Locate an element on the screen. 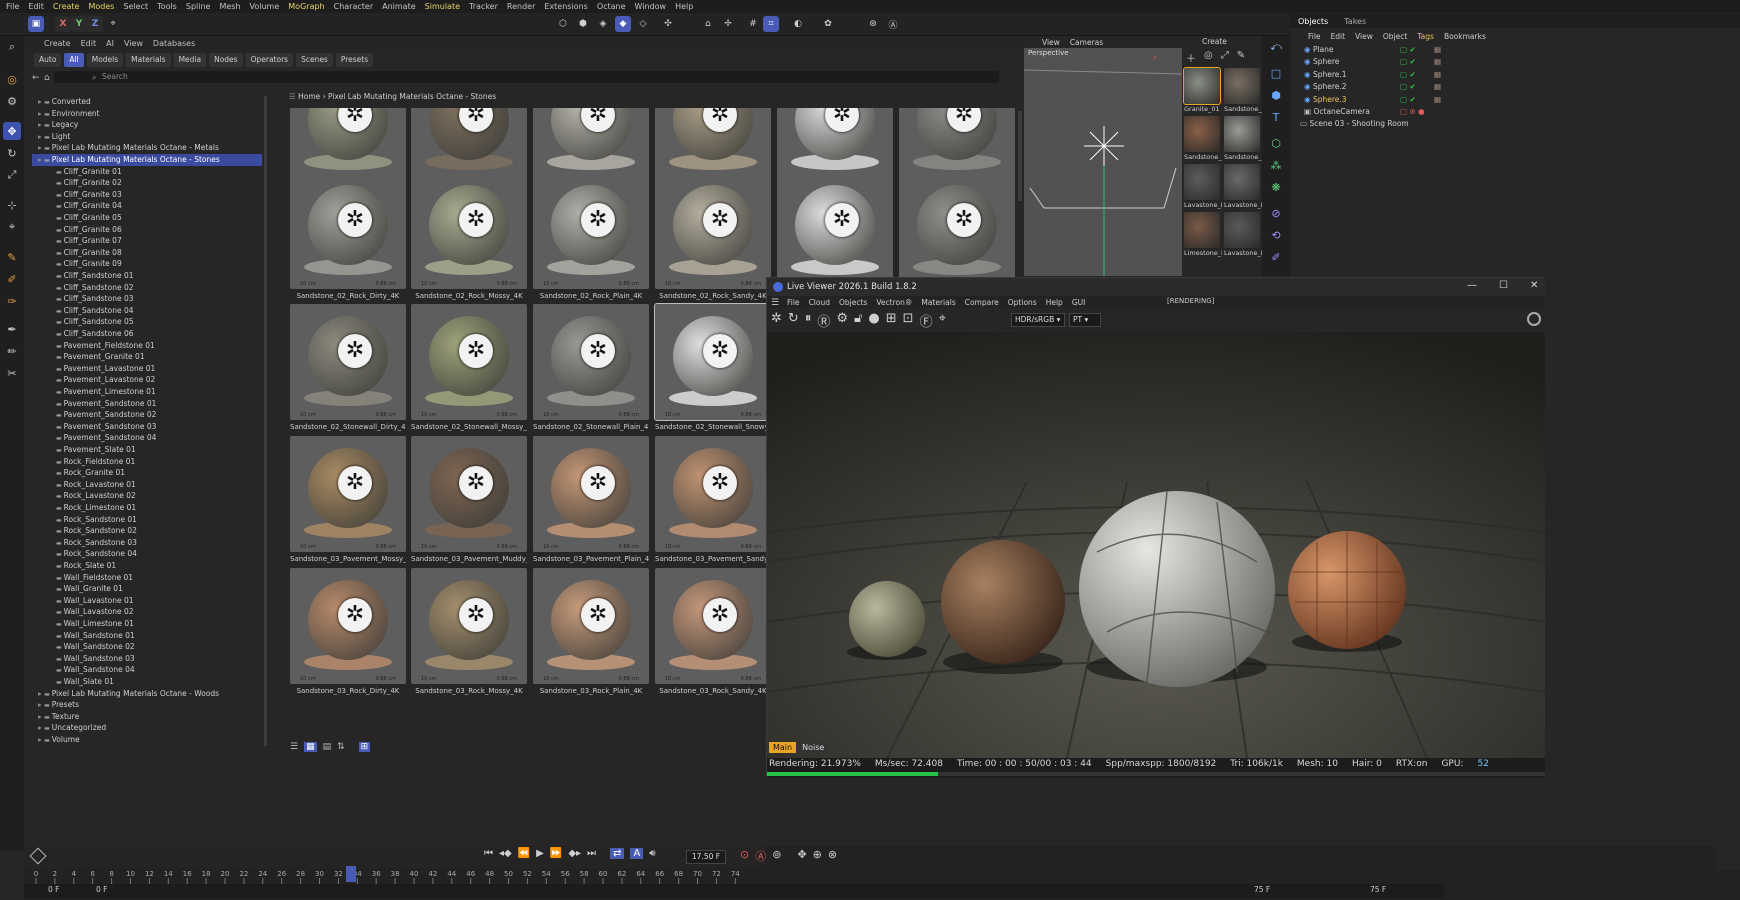 The height and width of the screenshot is (900, 1740). browser-menu-view: View is located at coordinates (133, 43).